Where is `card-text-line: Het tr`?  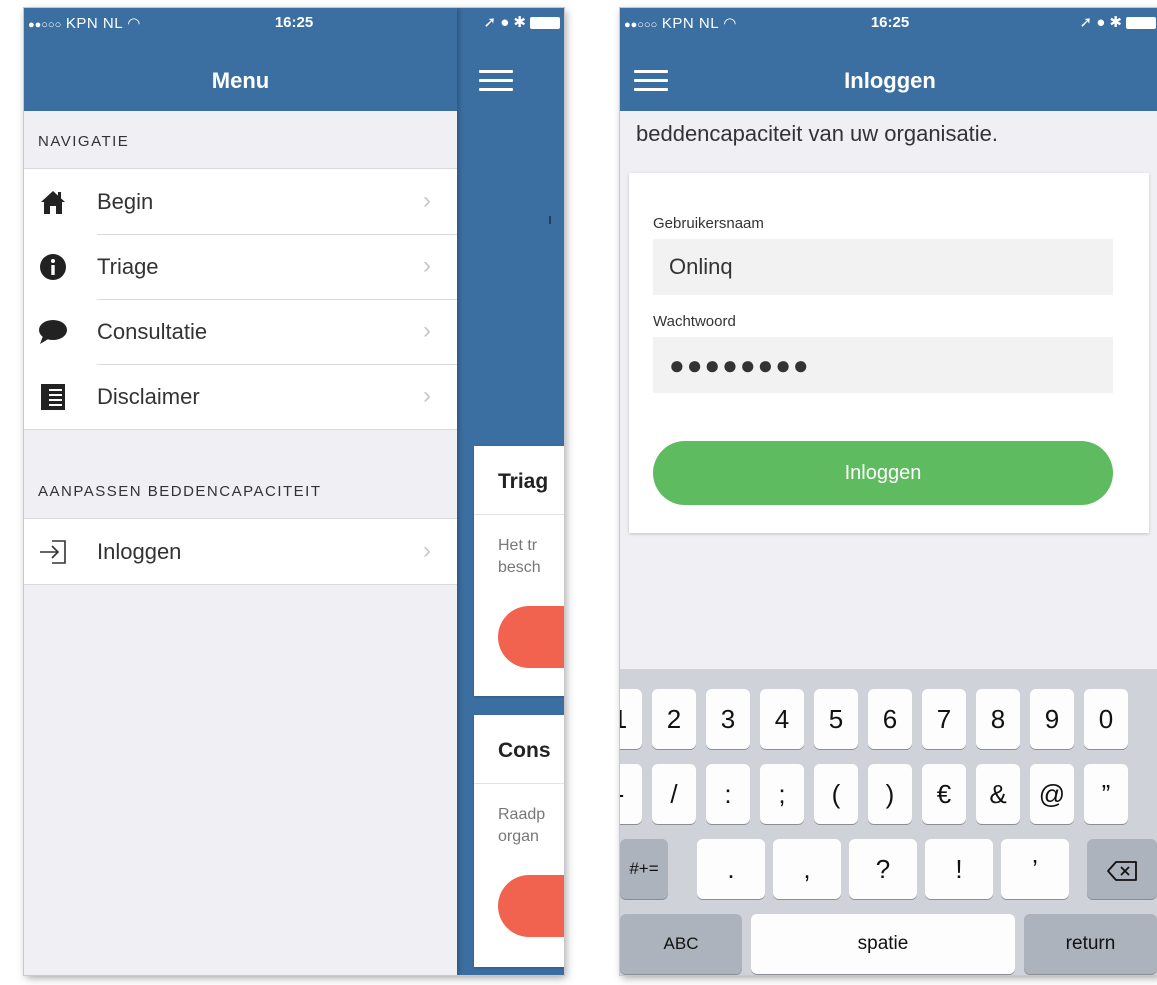
card-text-line: Het tr is located at coordinates (518, 545).